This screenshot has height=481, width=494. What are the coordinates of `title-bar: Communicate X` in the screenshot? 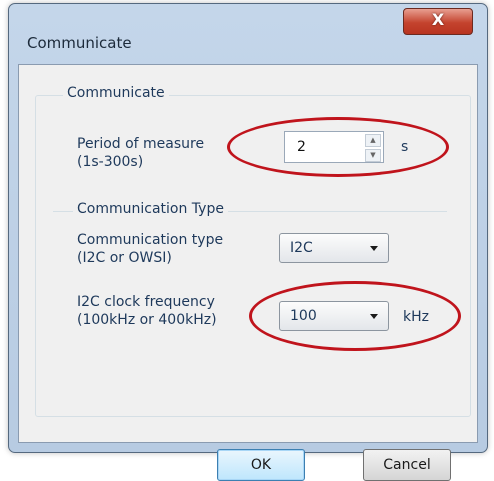 It's located at (248, 34).